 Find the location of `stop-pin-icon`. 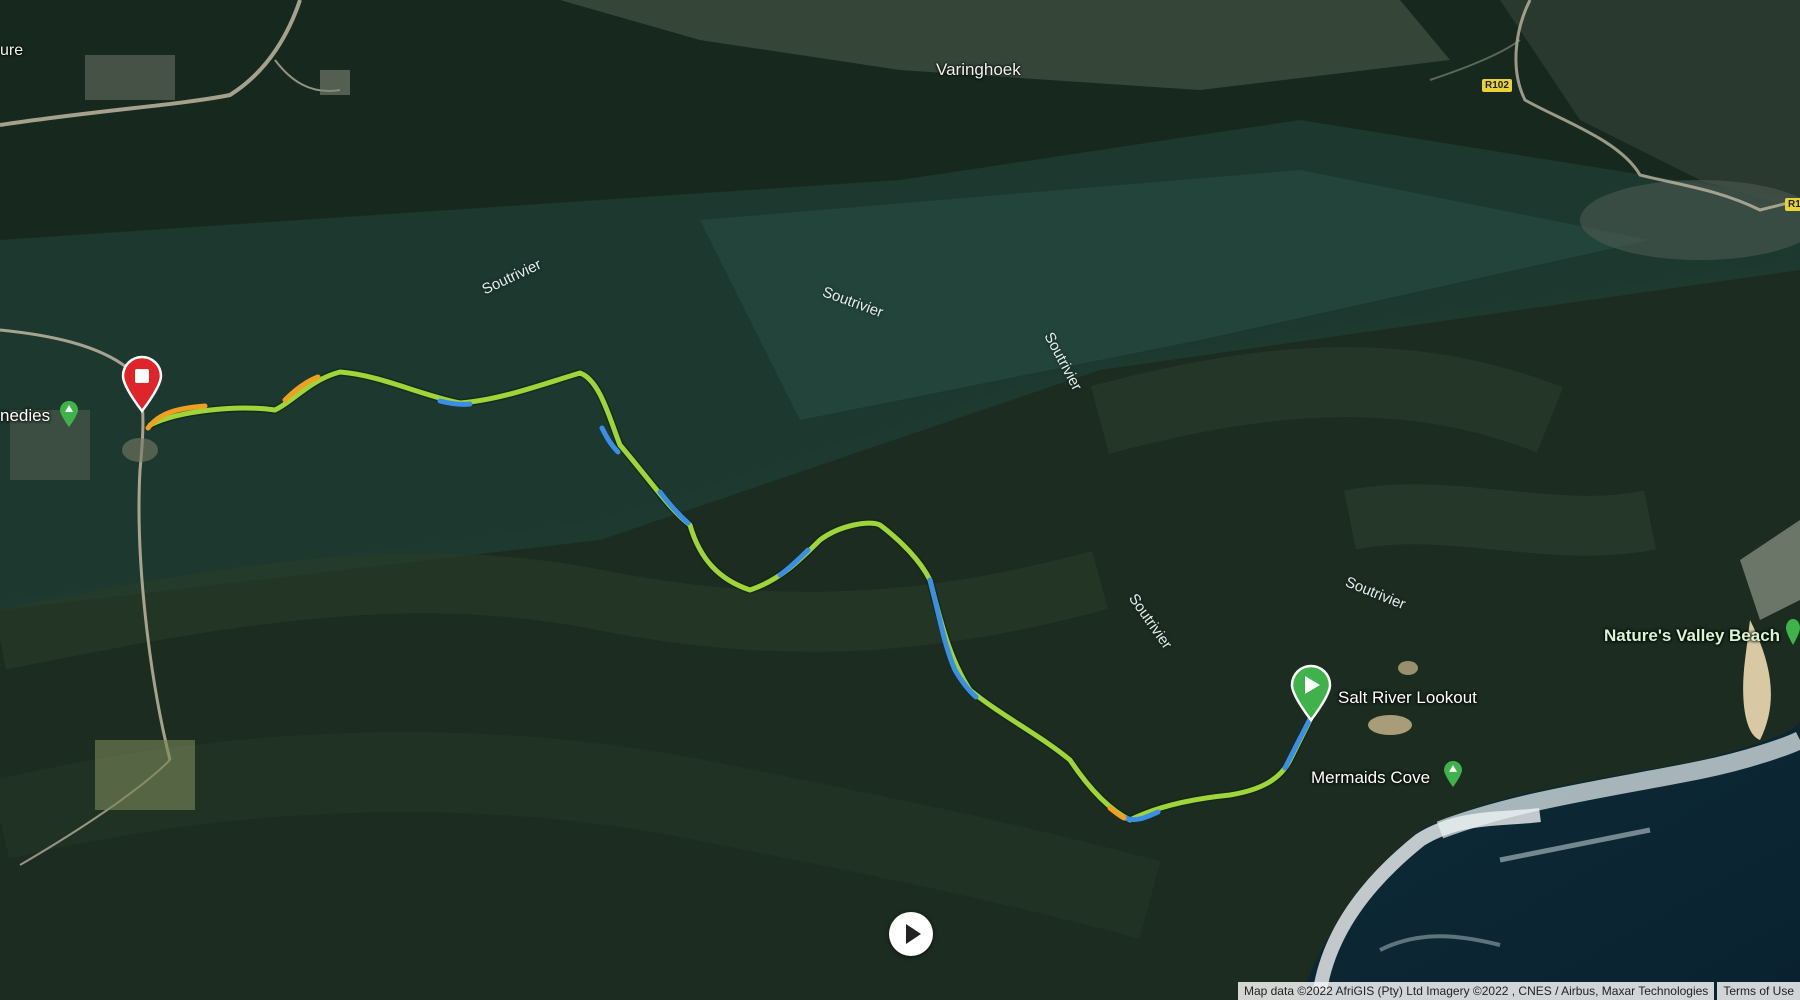

stop-pin-icon is located at coordinates (142, 384).